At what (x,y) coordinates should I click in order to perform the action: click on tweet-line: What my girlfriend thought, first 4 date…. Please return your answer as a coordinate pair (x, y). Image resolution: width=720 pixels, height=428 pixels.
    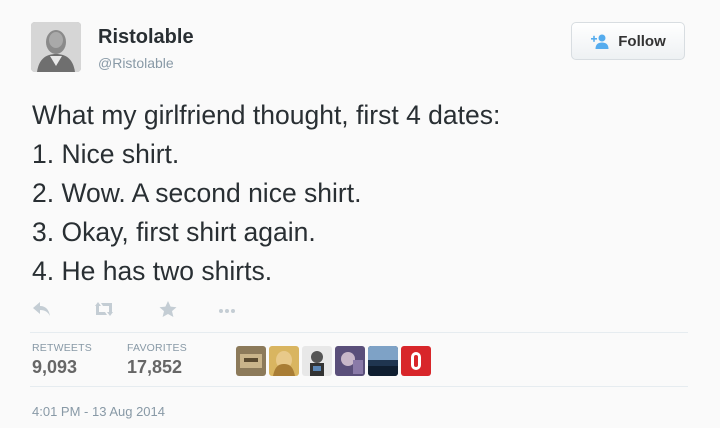
    Looking at the image, I should click on (266, 115).